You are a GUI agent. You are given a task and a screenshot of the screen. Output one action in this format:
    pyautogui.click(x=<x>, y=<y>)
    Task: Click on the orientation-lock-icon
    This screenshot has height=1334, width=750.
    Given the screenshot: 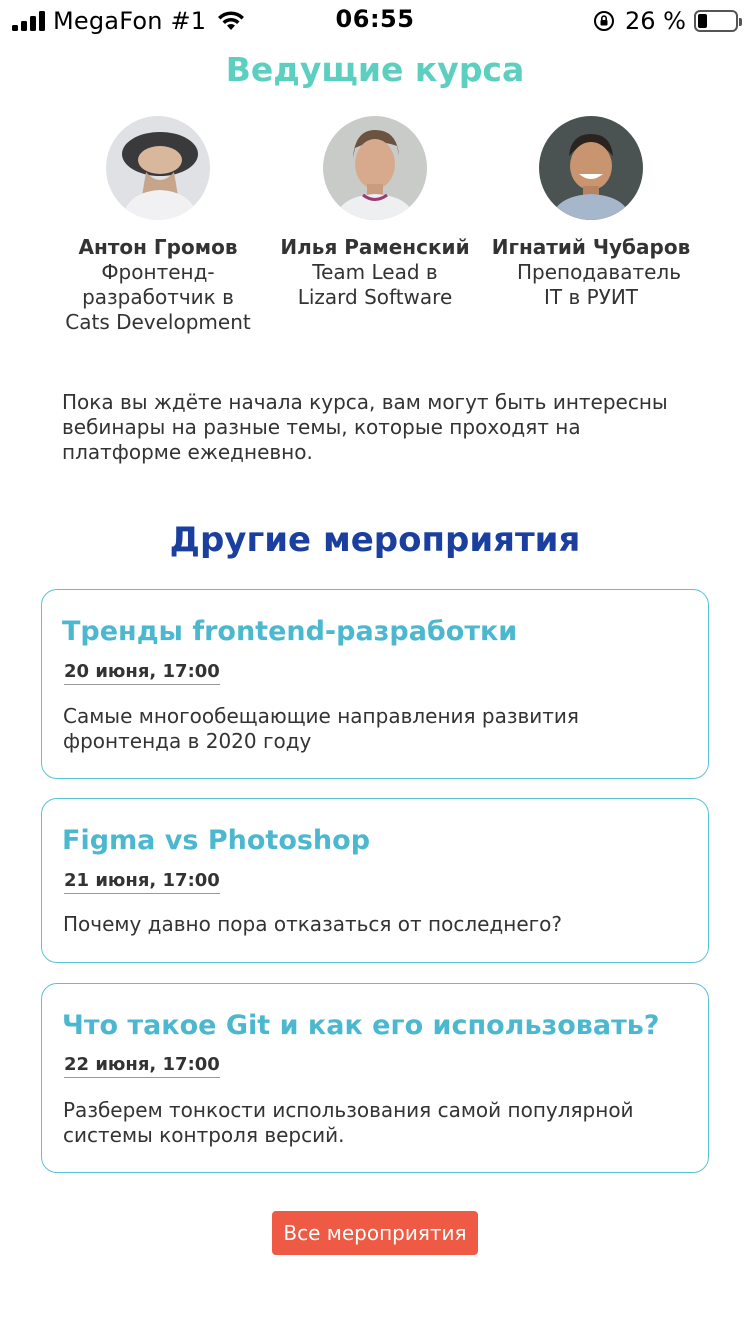 What is the action you would take?
    pyautogui.click(x=604, y=21)
    